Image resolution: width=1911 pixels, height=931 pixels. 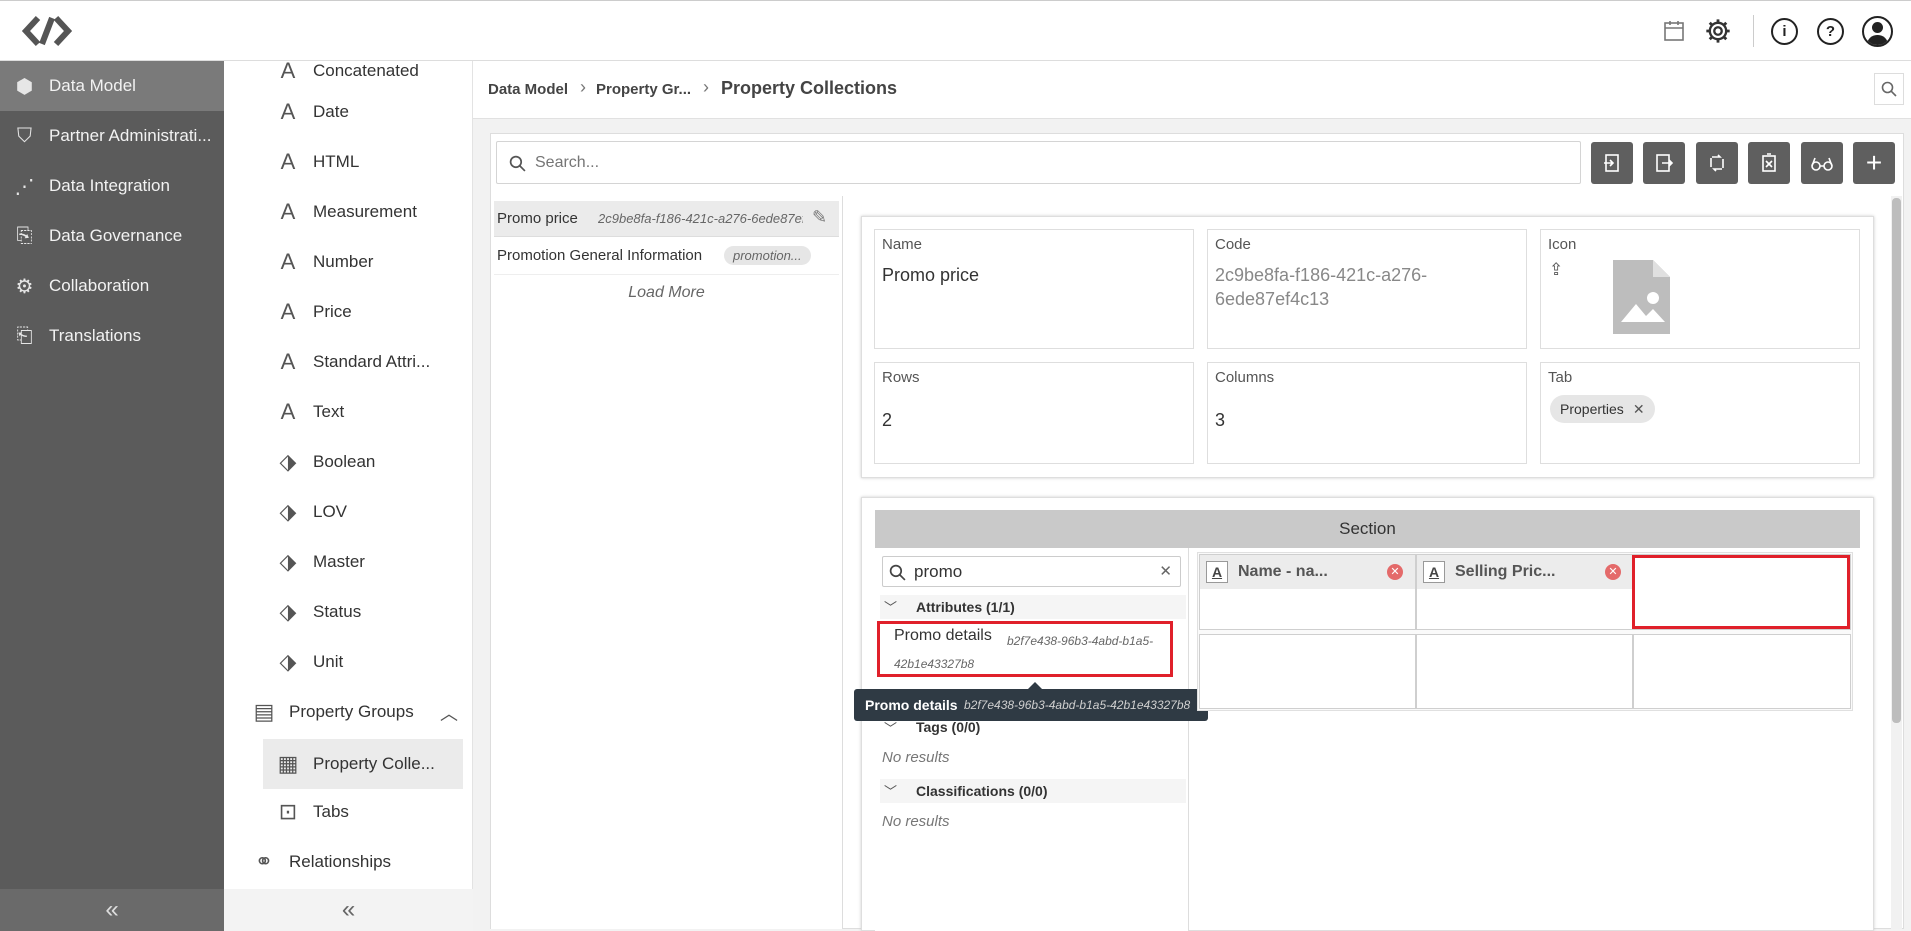 I want to click on columns-field: Columns 3, so click(x=1367, y=413).